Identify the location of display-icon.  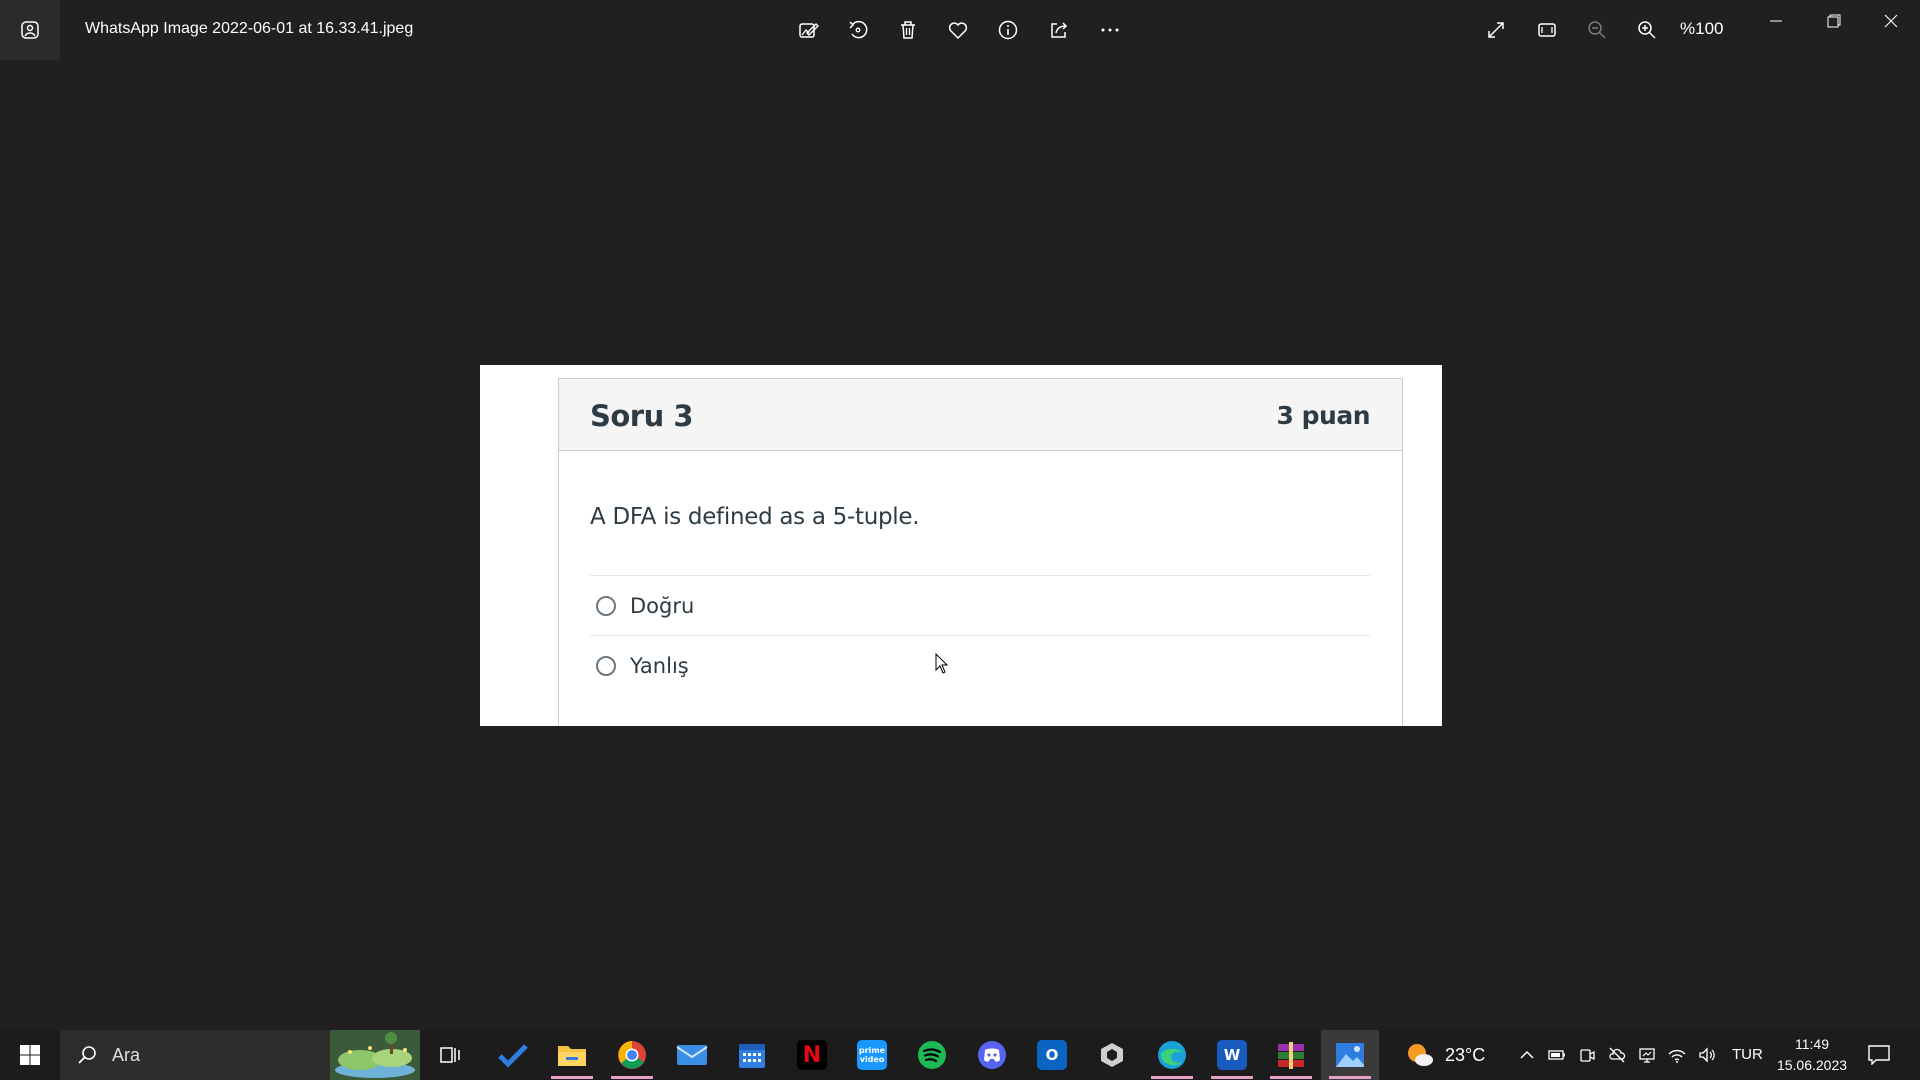
(1647, 1055).